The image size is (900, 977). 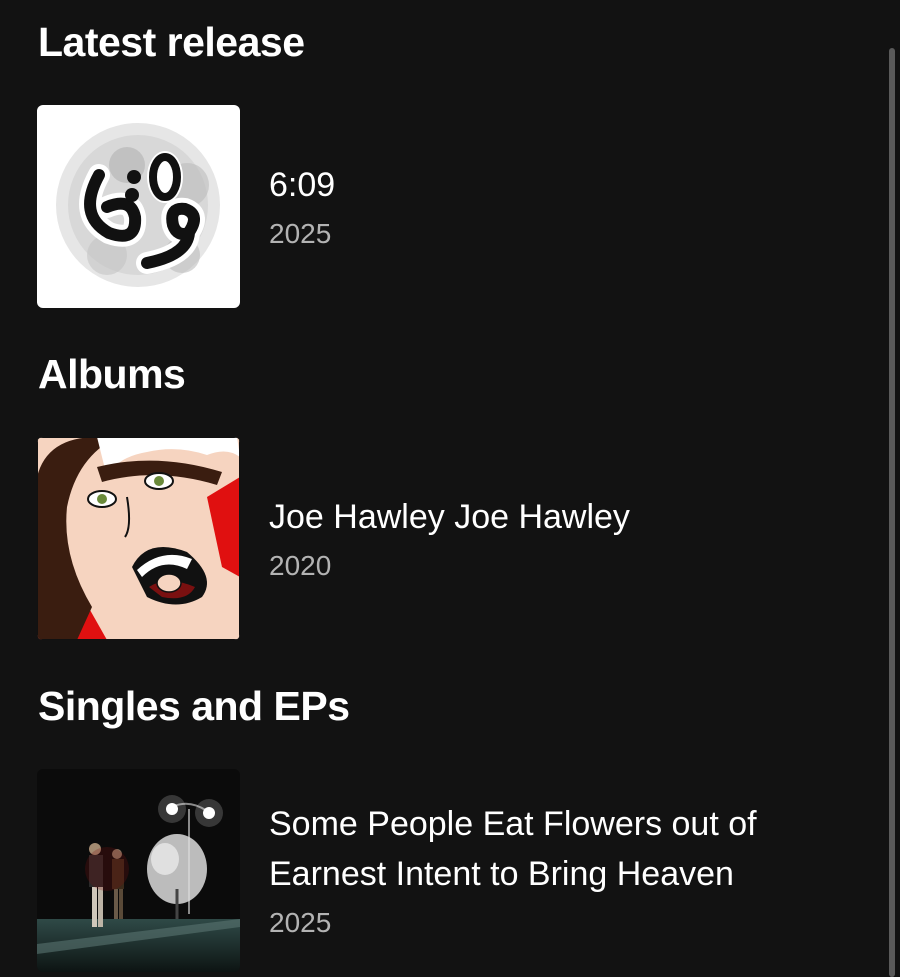 I want to click on night-street-artwork-icon, so click(x=138, y=870).